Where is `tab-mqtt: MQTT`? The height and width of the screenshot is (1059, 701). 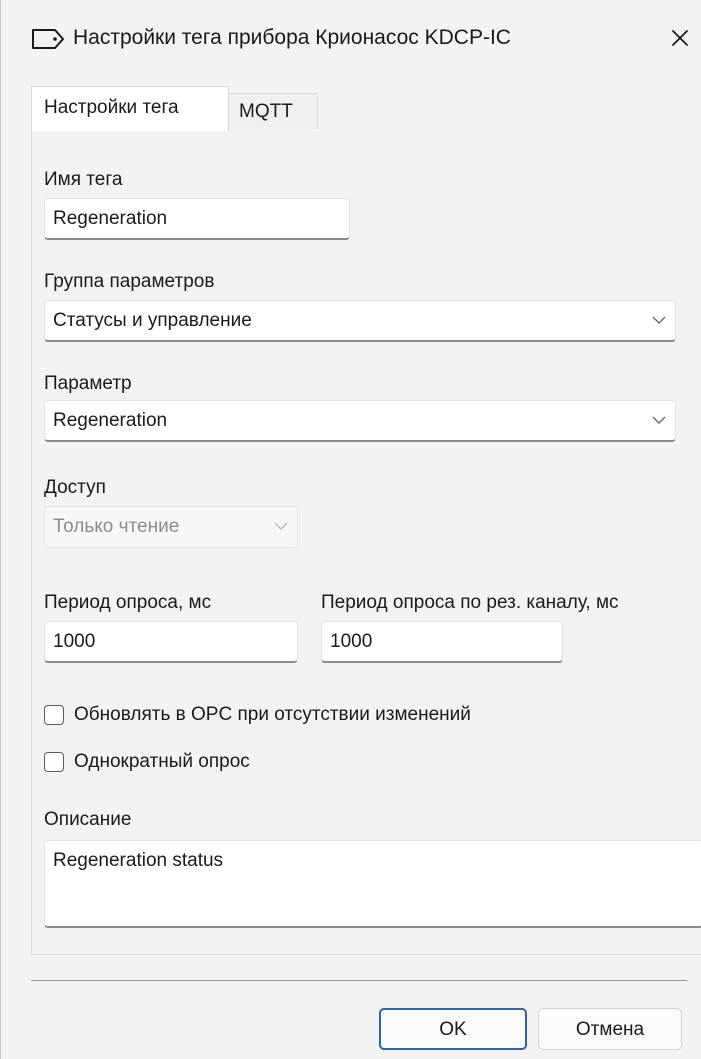 tab-mqtt: MQTT is located at coordinates (273, 111).